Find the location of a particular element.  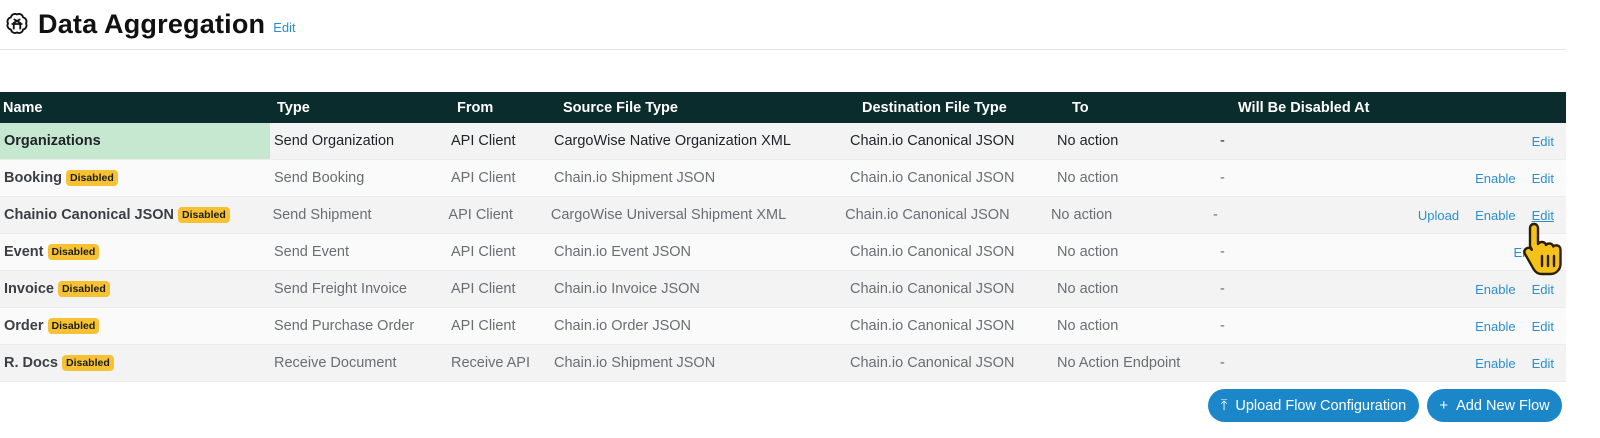

col-destination-file-type: Destination File Type is located at coordinates (964, 108).